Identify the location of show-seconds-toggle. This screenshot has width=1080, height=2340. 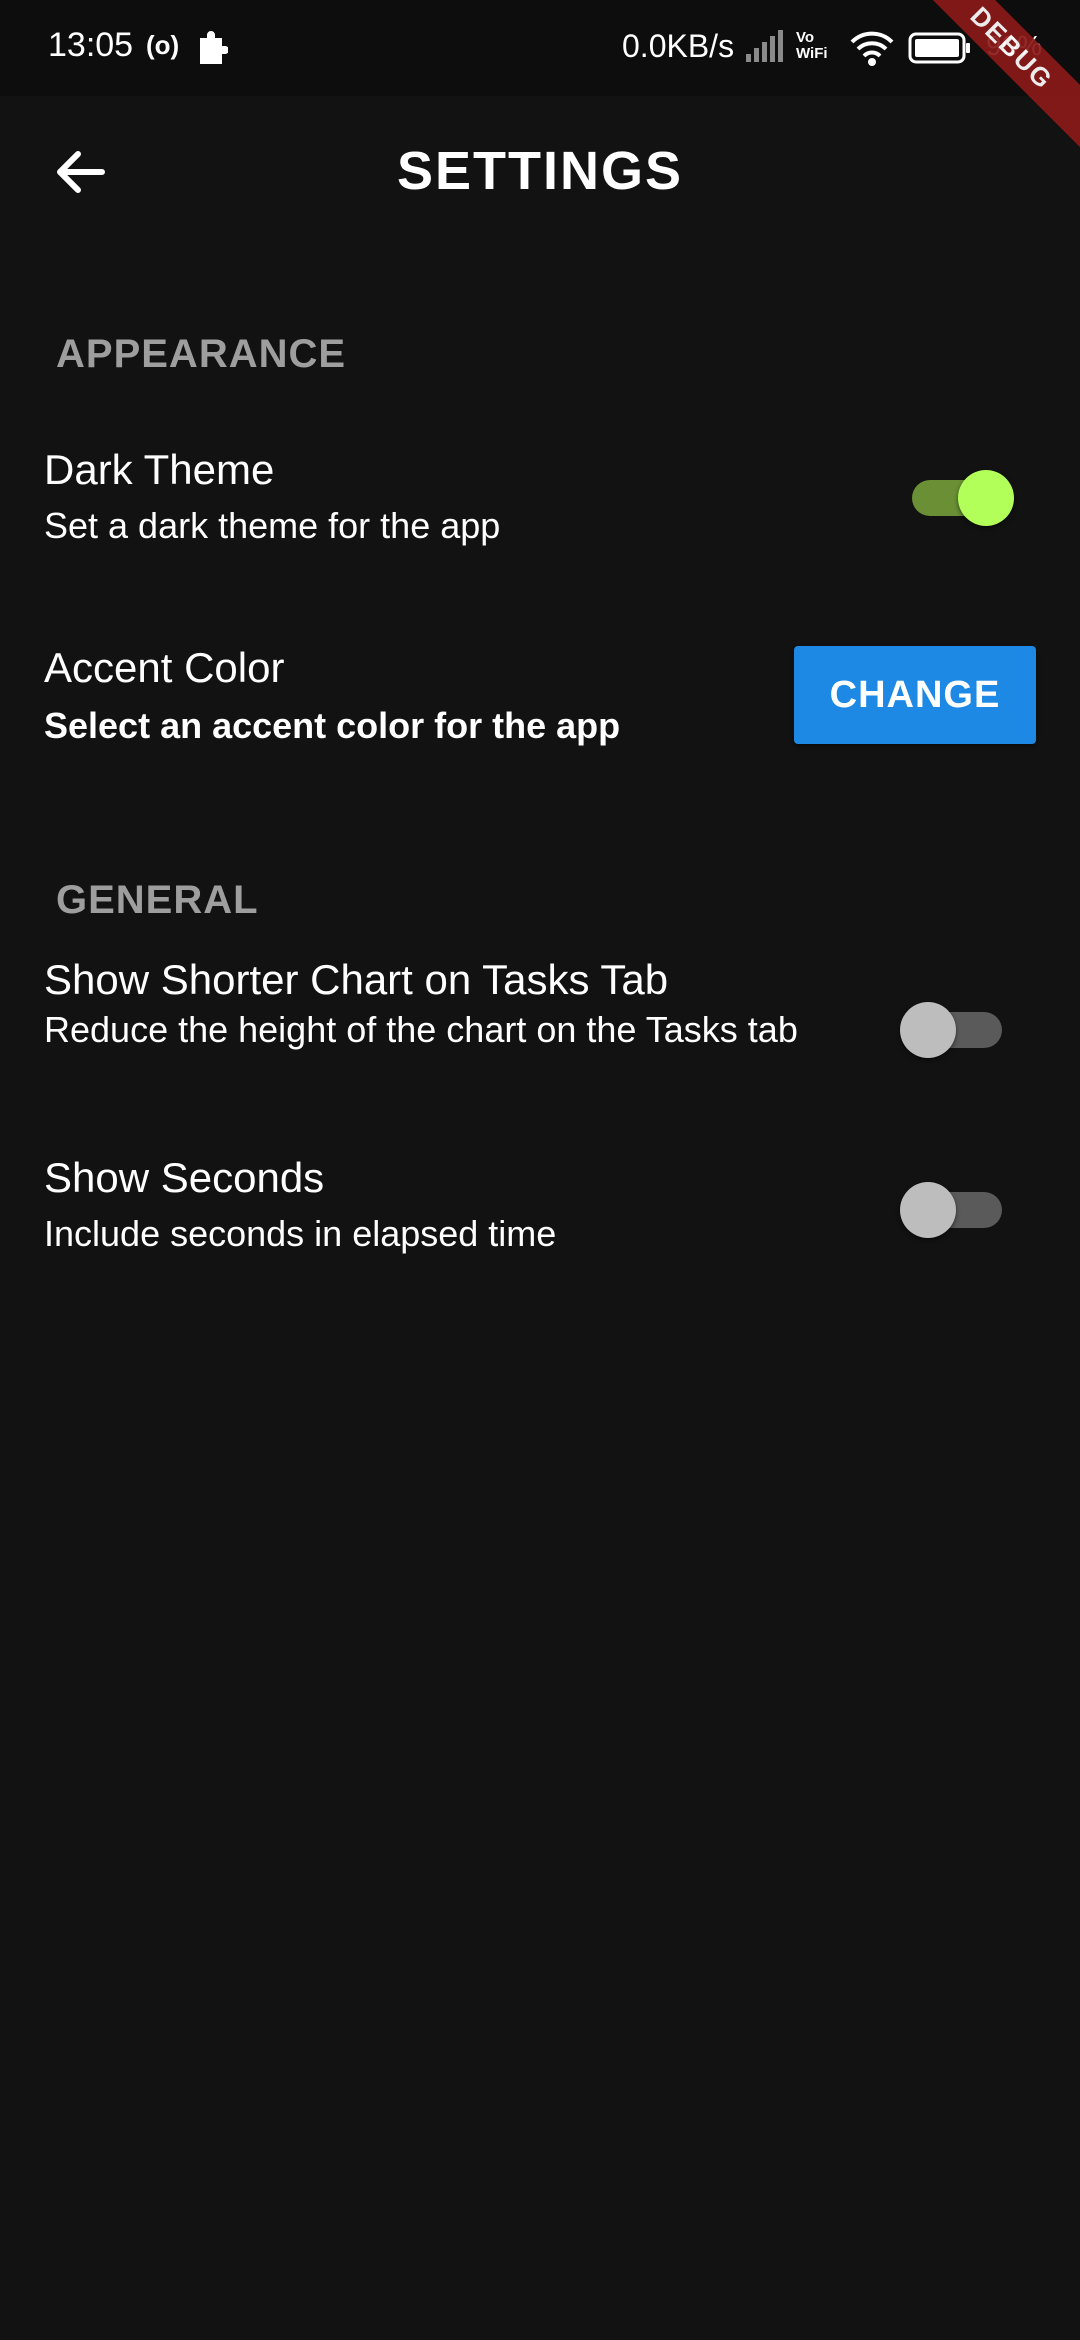
(955, 1206).